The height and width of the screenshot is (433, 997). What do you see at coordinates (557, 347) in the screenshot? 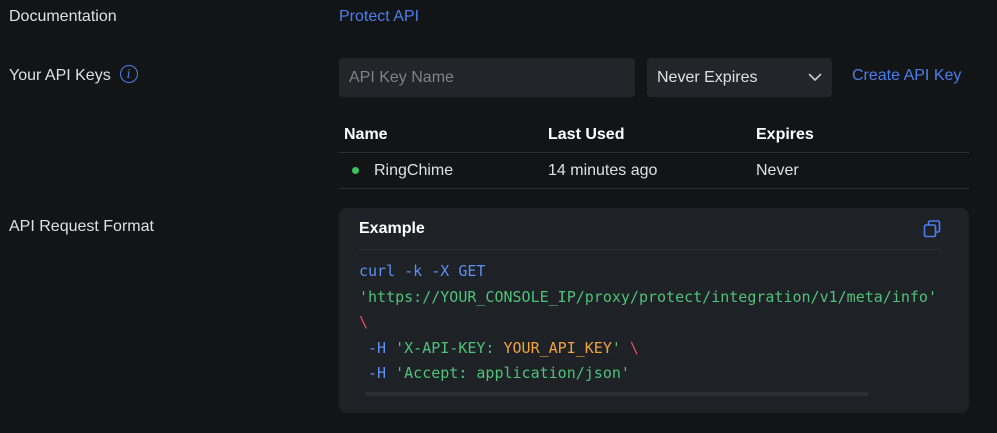
I see `code-api-key-placeholder: YOUR_API_KEY` at bounding box center [557, 347].